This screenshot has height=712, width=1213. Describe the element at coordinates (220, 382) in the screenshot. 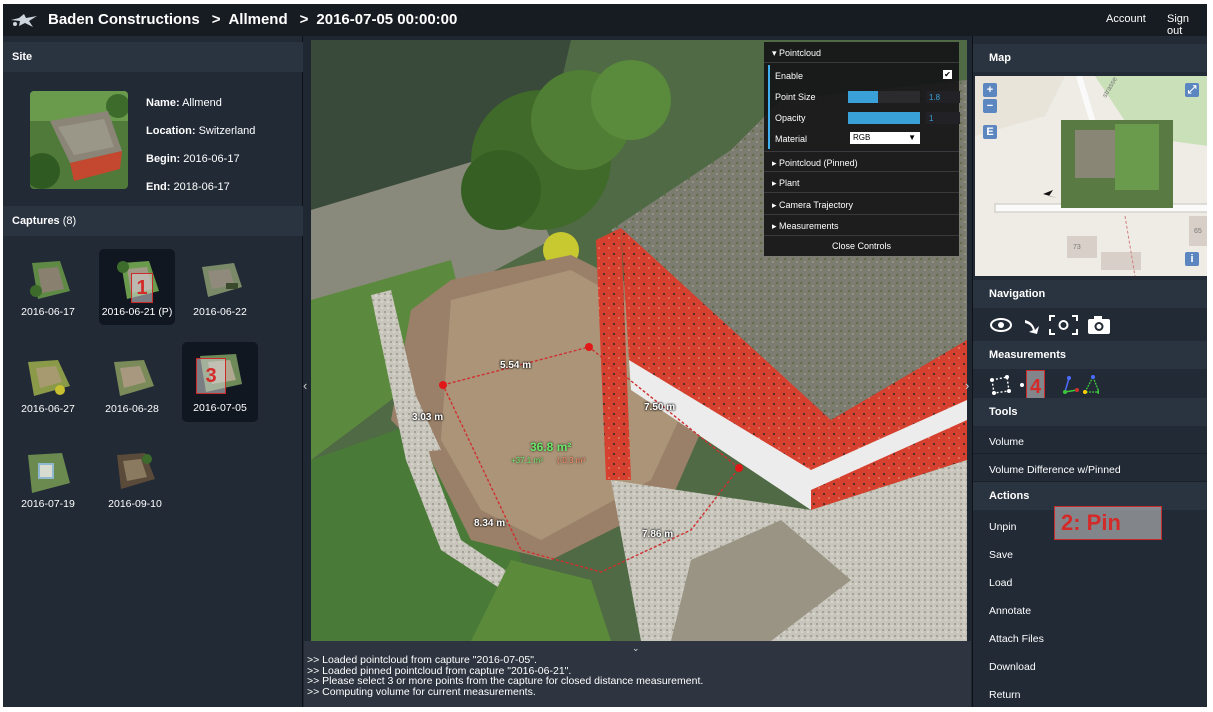

I see `capture-item-current: 2016-07-05 3` at that location.